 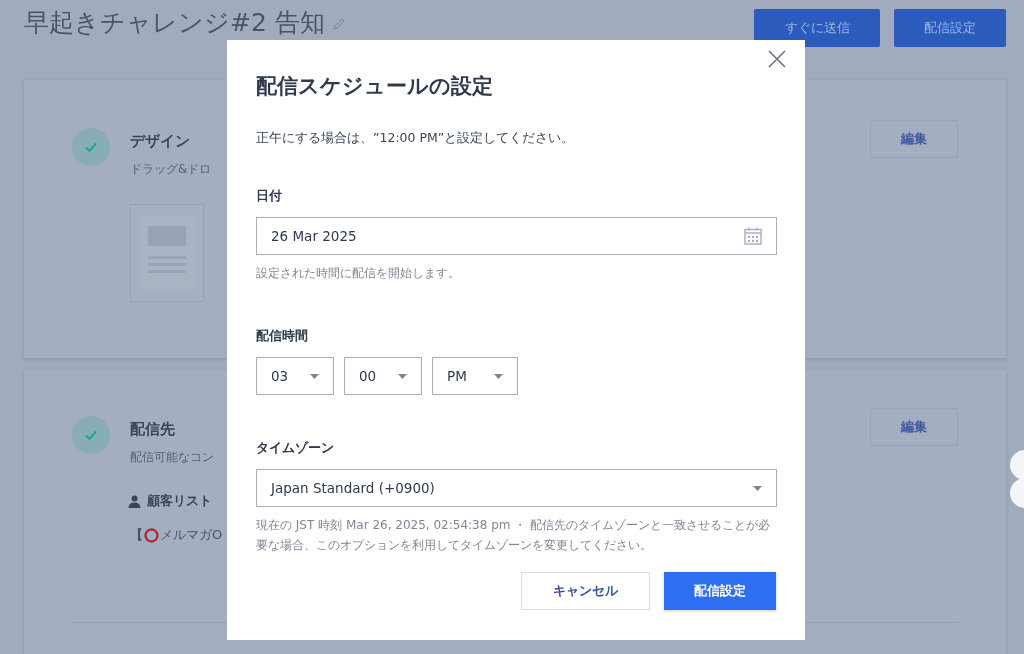 What do you see at coordinates (374, 86) in the screenshot?
I see `dialog-title: 配信スケジュールの設定` at bounding box center [374, 86].